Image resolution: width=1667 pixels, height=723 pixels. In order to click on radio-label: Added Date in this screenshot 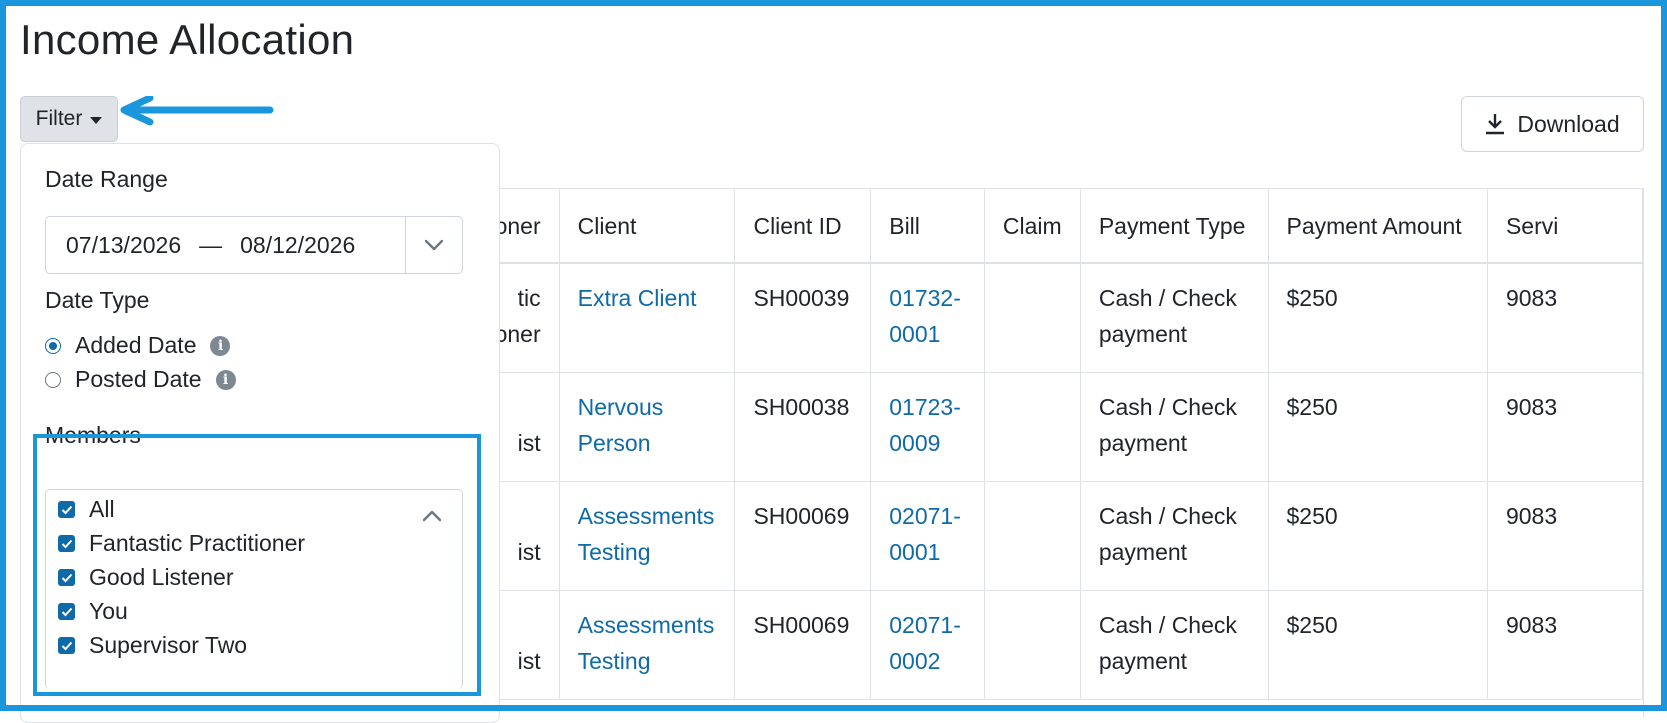, I will do `click(136, 345)`.